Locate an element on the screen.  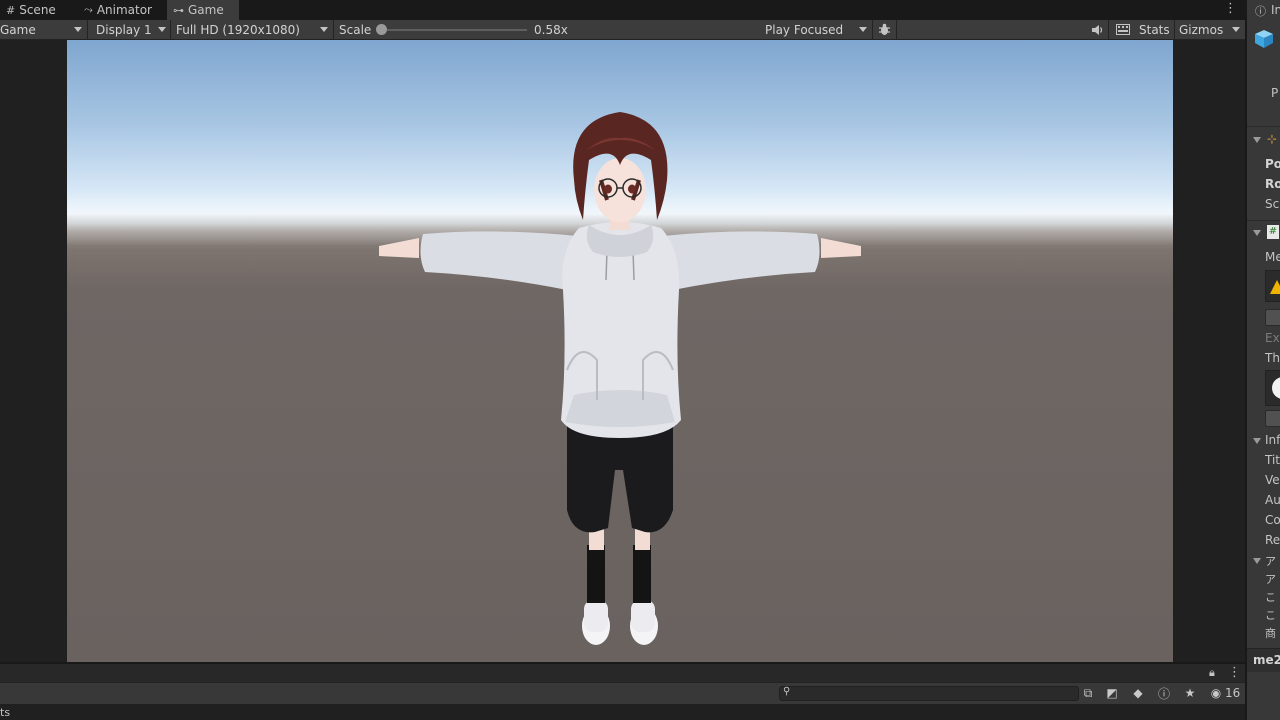
warning-box is located at coordinates (1272, 286).